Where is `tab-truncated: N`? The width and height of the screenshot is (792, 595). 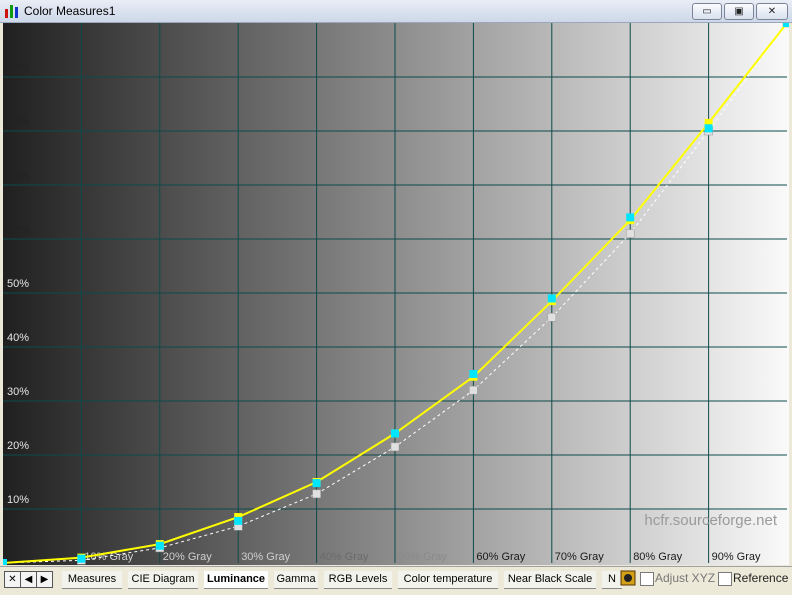 tab-truncated: N is located at coordinates (612, 580).